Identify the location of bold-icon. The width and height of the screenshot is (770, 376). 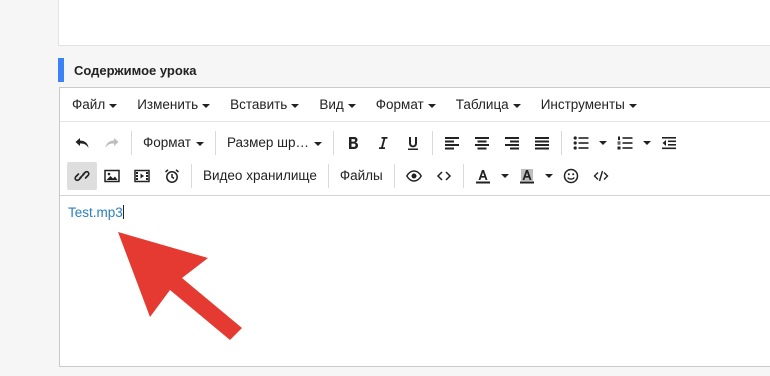
(353, 142).